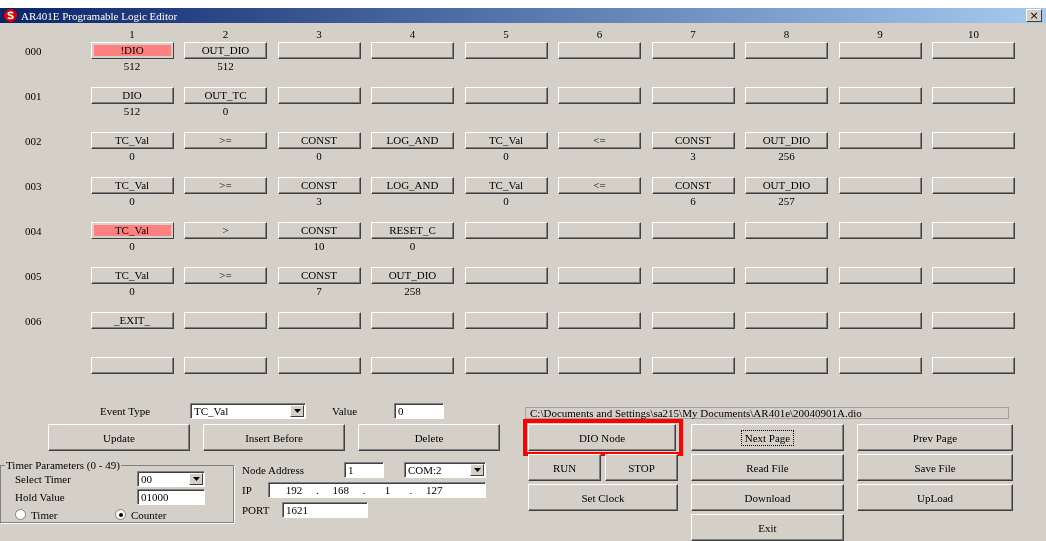 This screenshot has height=541, width=1046. What do you see at coordinates (412, 230) in the screenshot?
I see `logic-cell-button: RESET_C` at bounding box center [412, 230].